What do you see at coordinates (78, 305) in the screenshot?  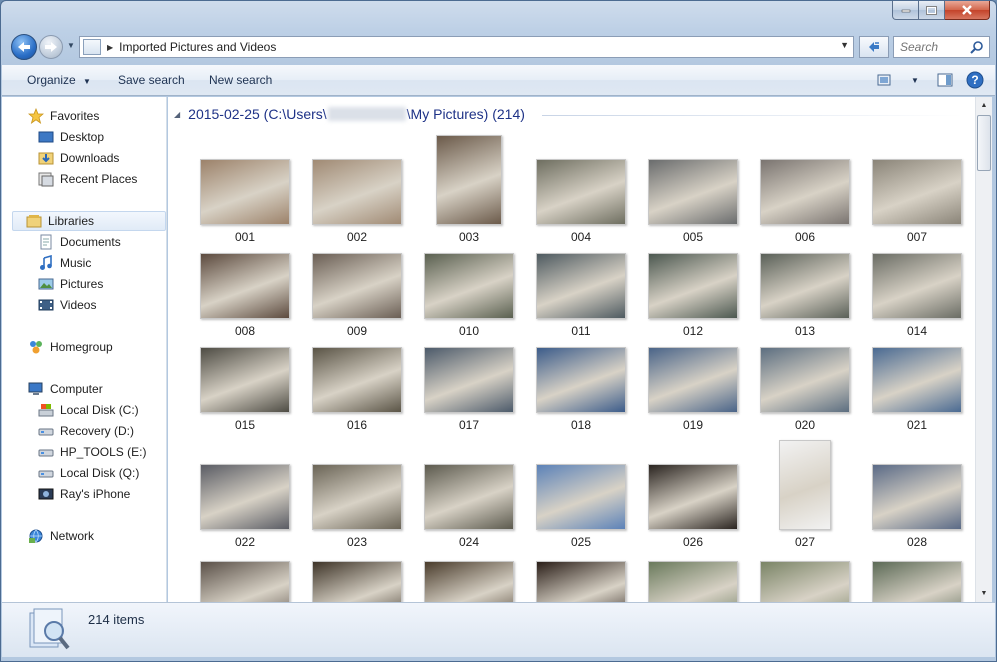 I see `nav-label: Videos` at bounding box center [78, 305].